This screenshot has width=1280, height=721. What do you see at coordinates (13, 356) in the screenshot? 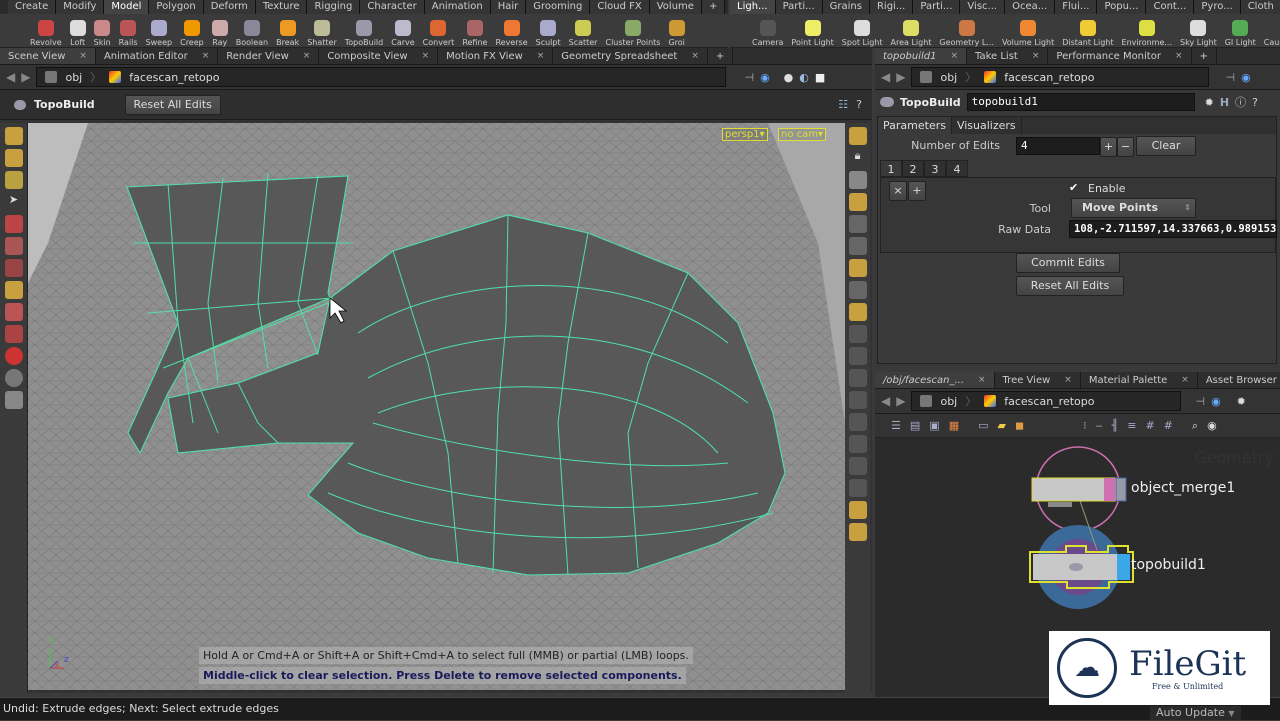
I see `magnet-icon` at bounding box center [13, 356].